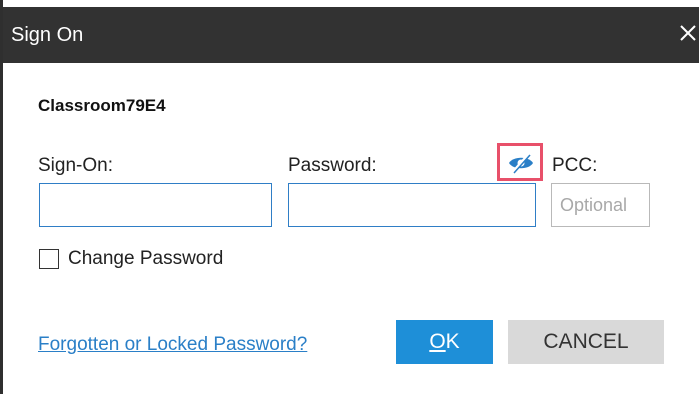 This screenshot has width=699, height=394. Describe the element at coordinates (351, 35) in the screenshot. I see `title-bar: Sign On` at that location.